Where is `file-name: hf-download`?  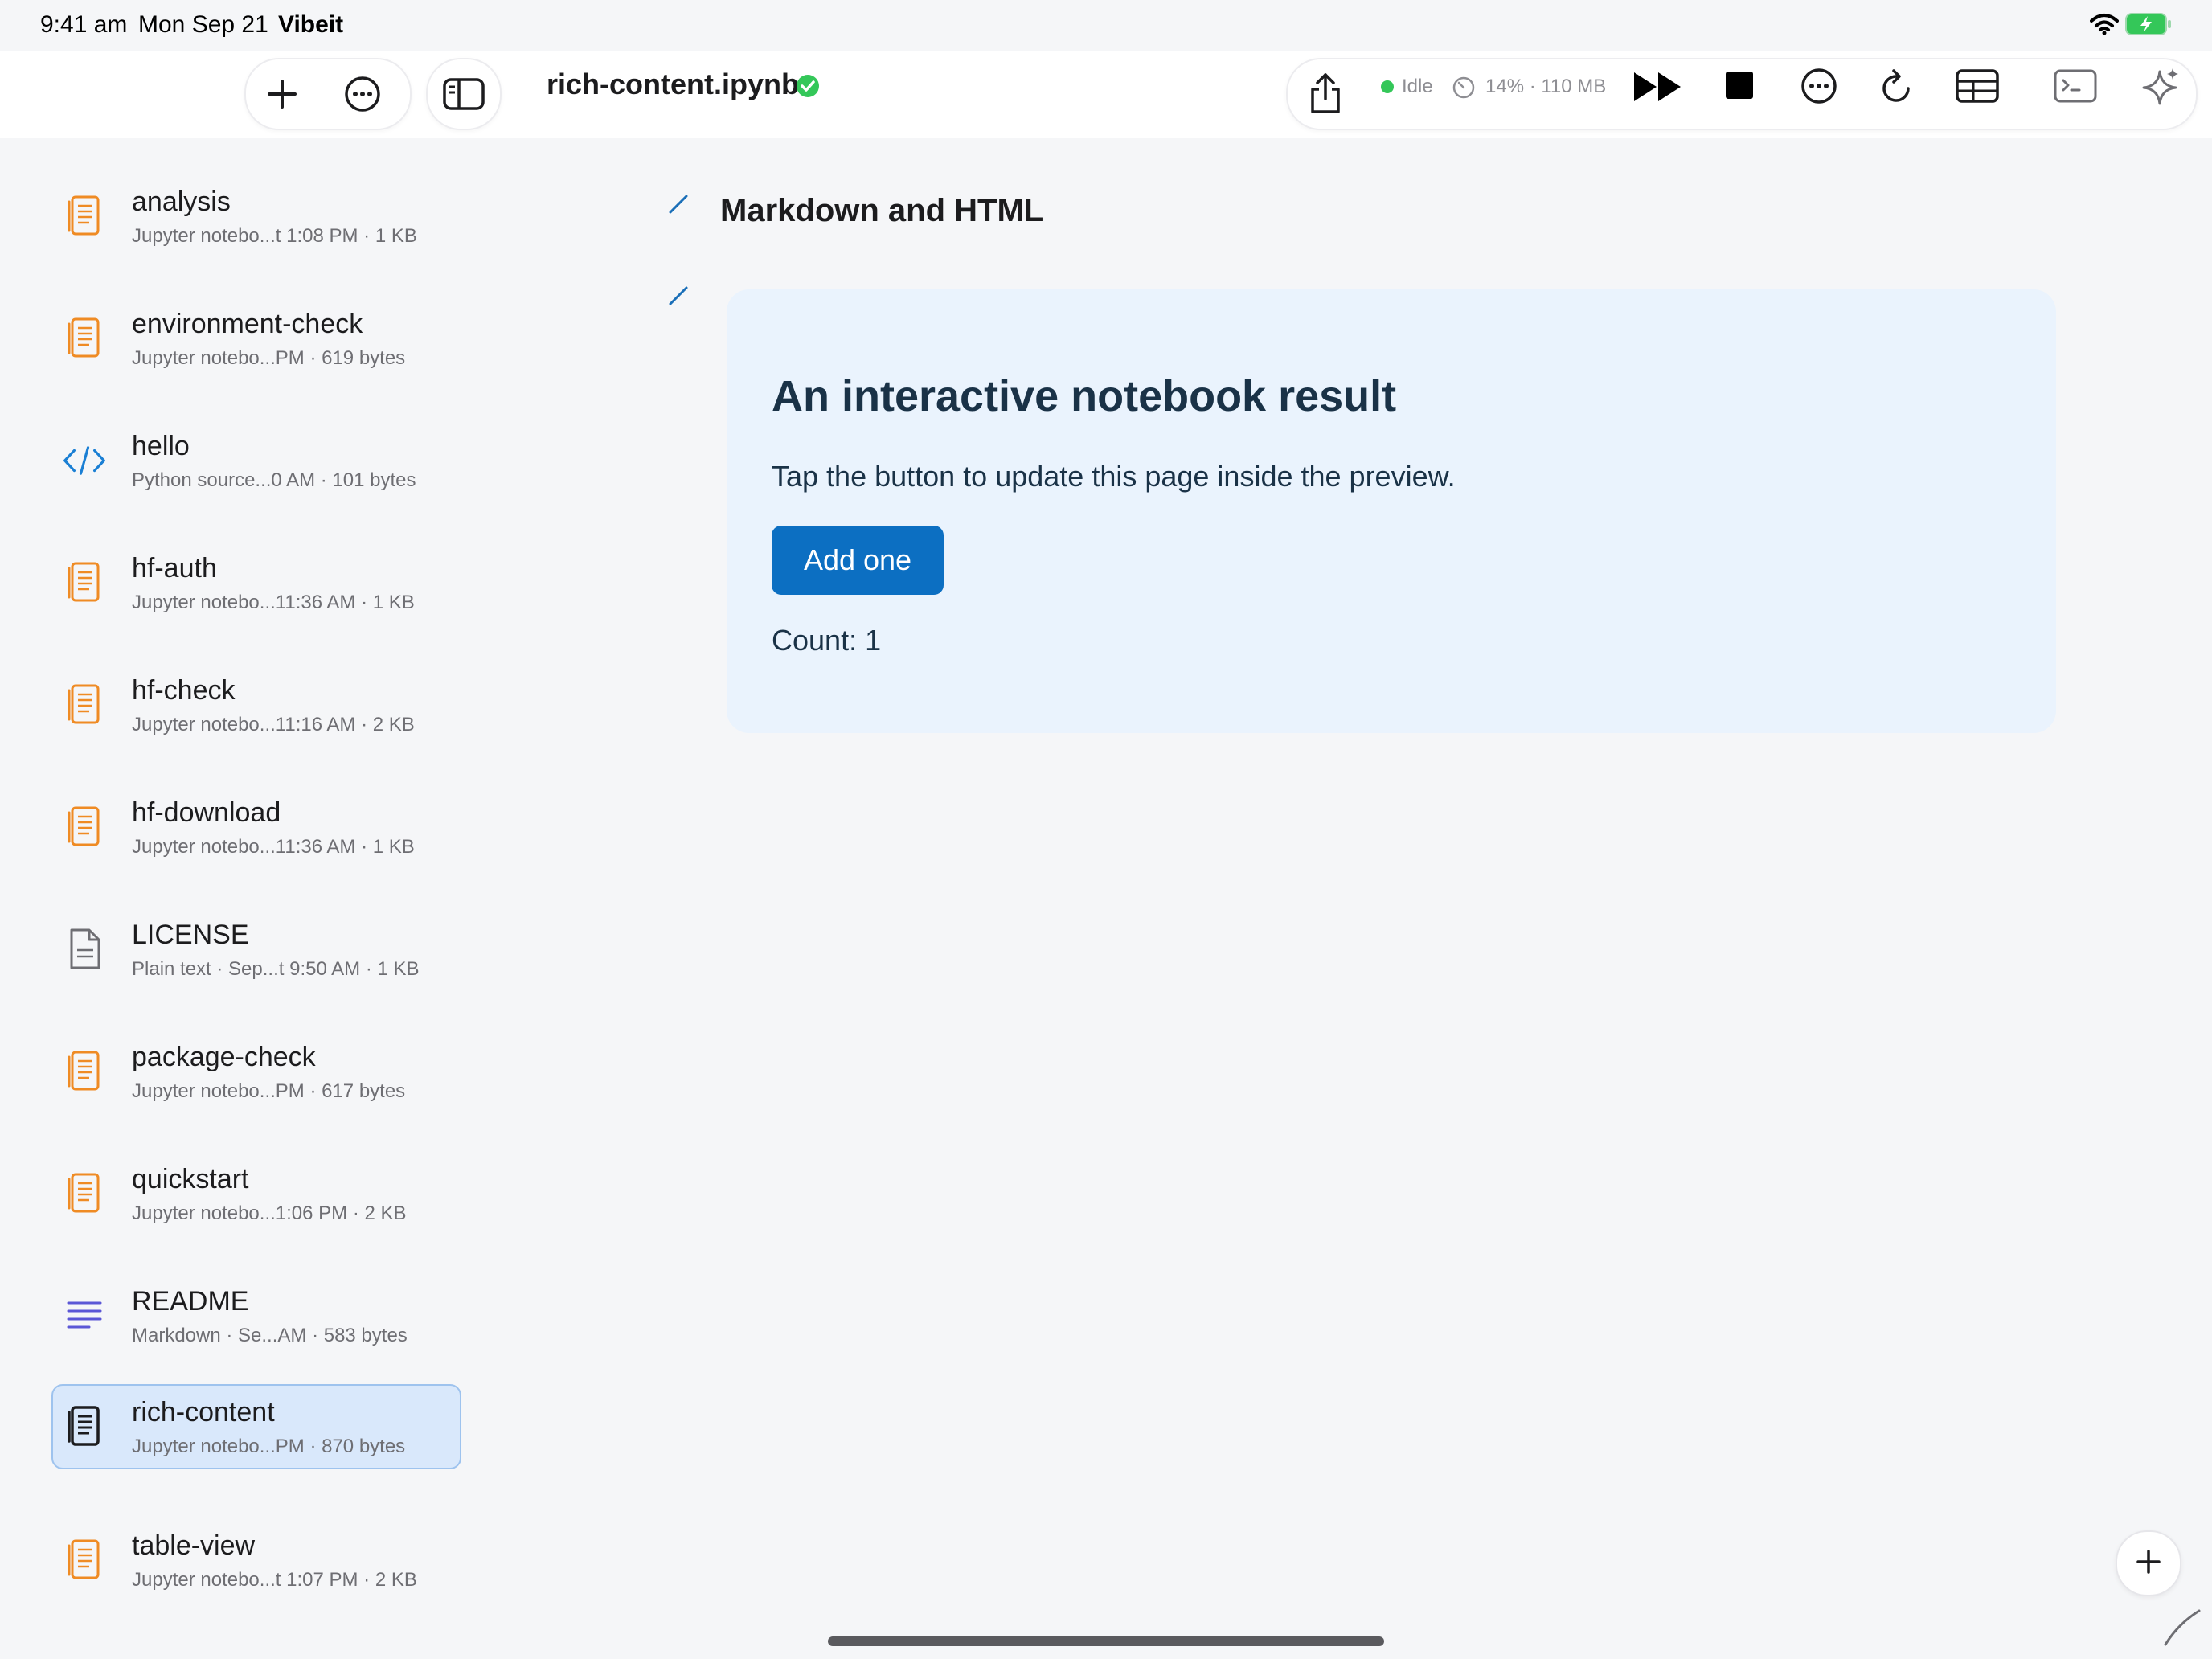
file-name: hf-download is located at coordinates (206, 812).